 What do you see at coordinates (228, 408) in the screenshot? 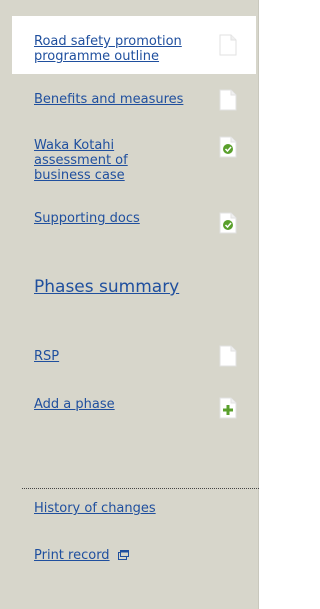
I see `add-plus-icon` at bounding box center [228, 408].